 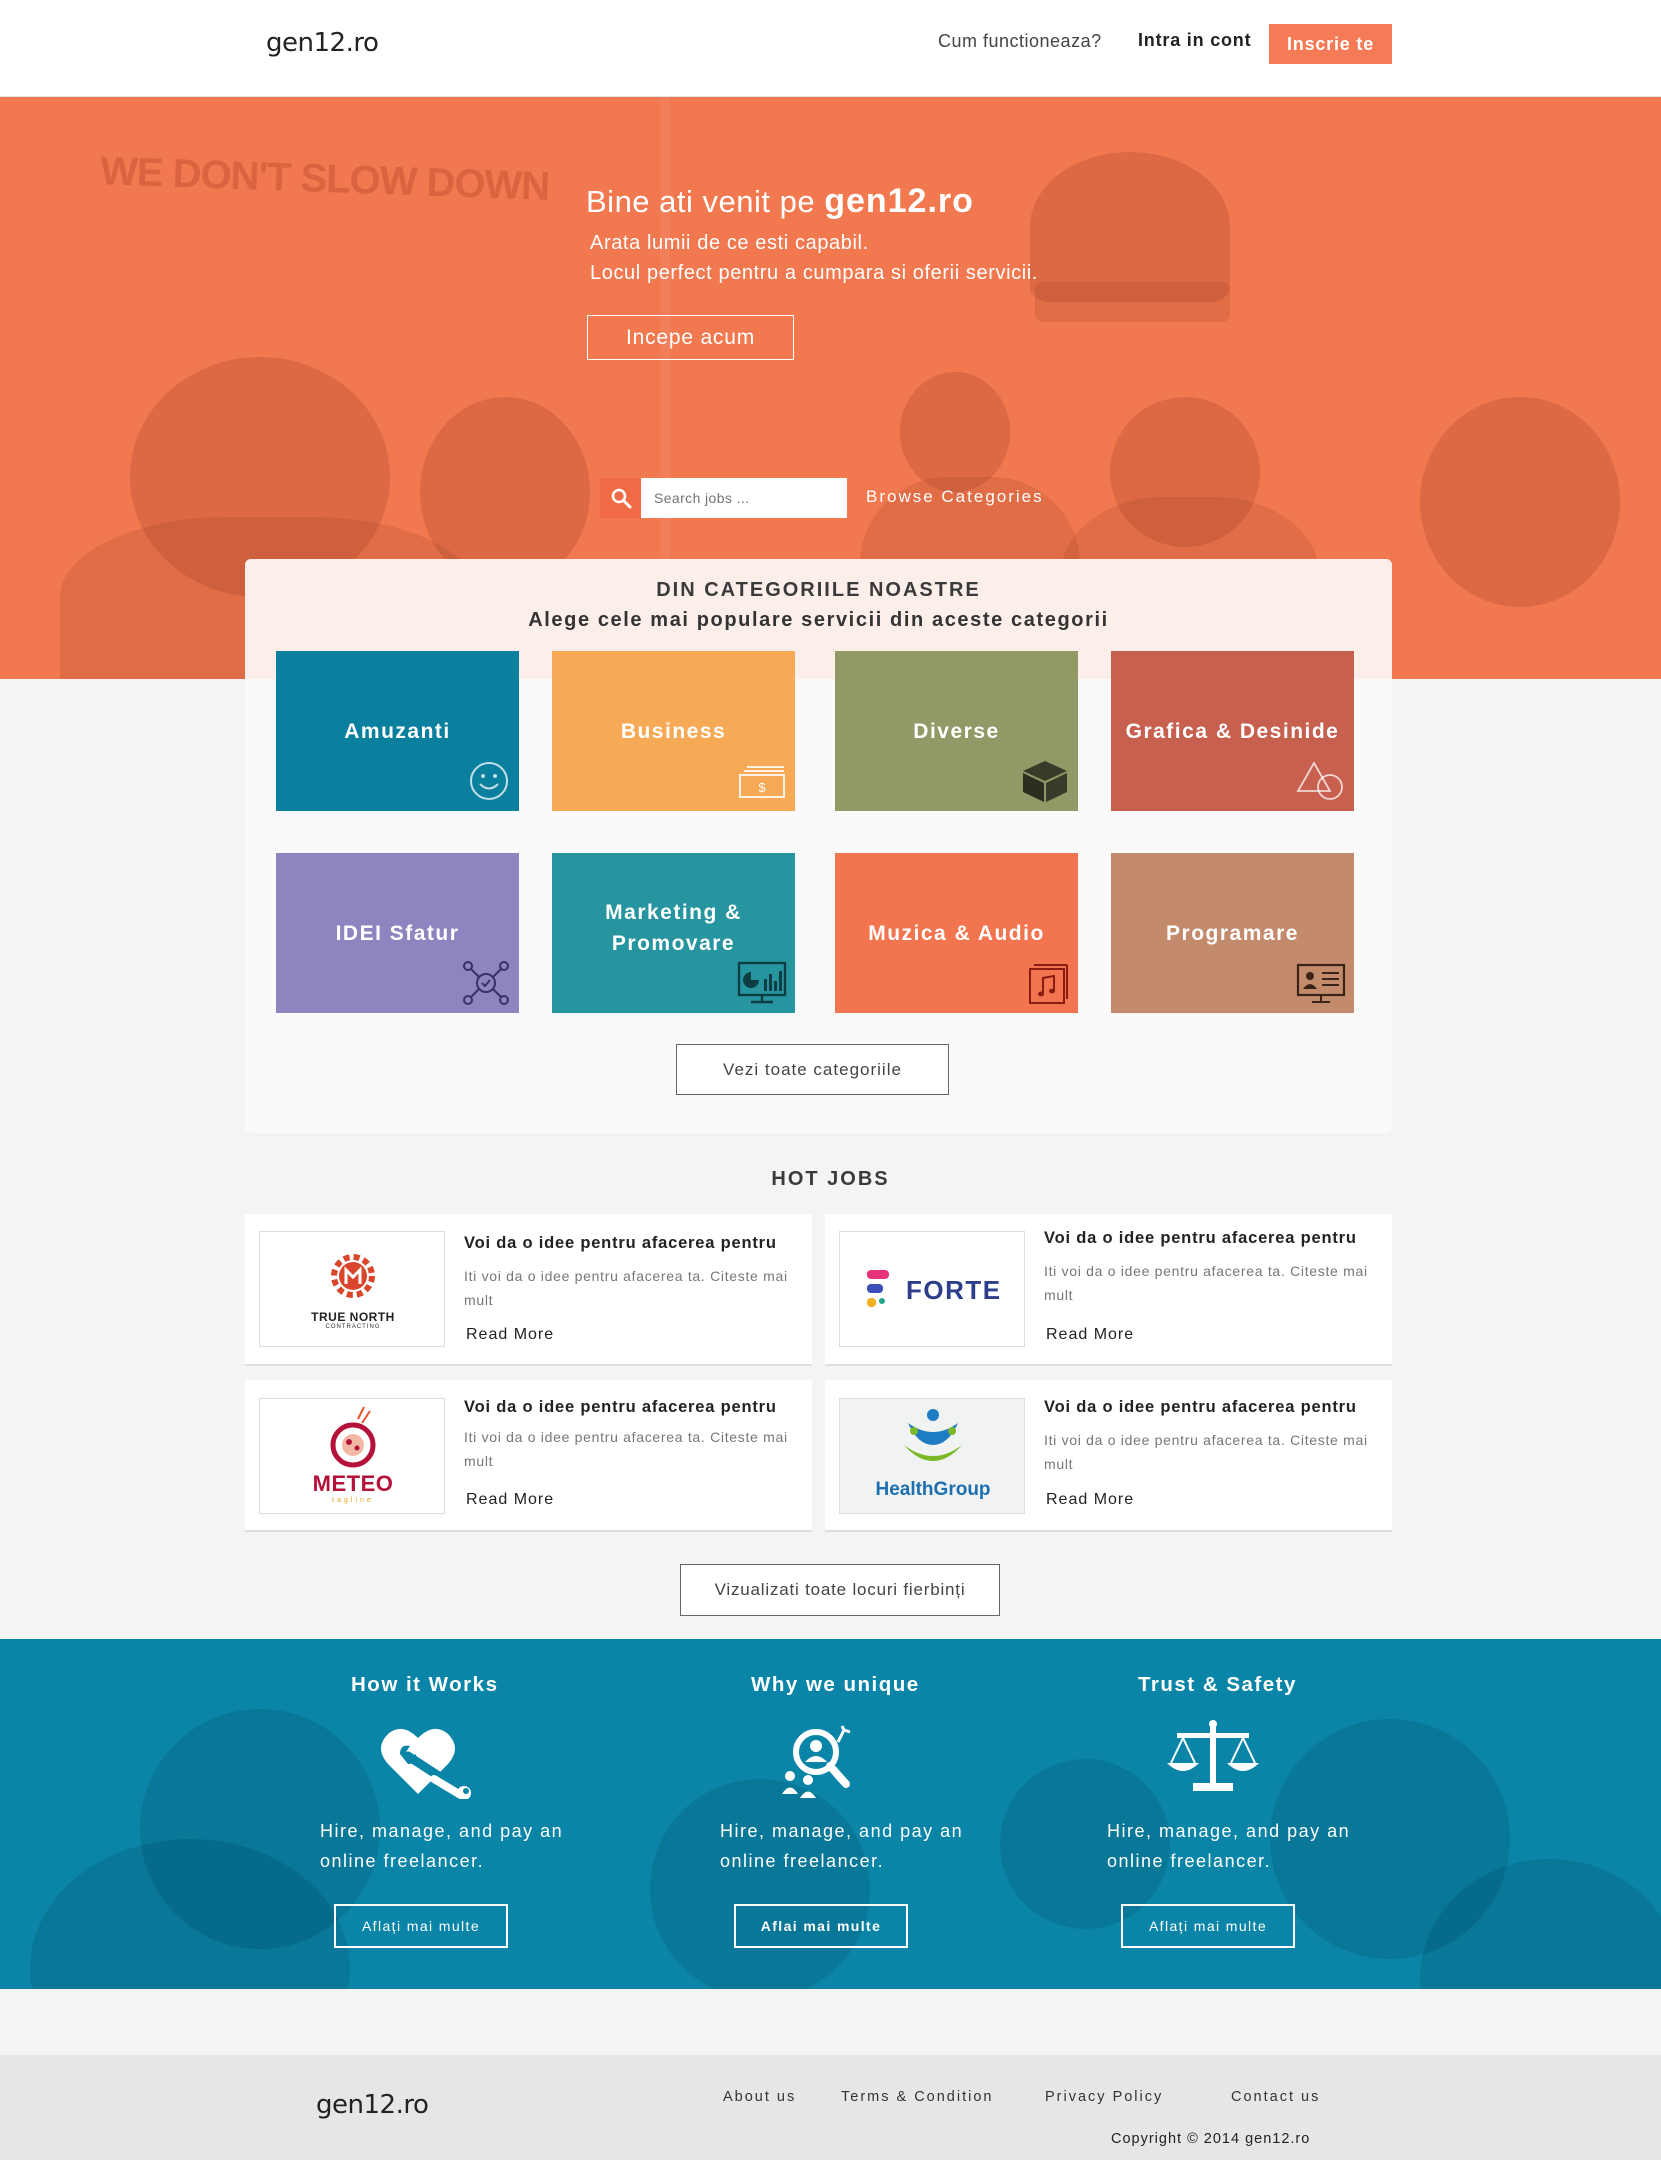 What do you see at coordinates (397, 933) in the screenshot?
I see `category-tile-idei-sfatur: IDEI Sfatur` at bounding box center [397, 933].